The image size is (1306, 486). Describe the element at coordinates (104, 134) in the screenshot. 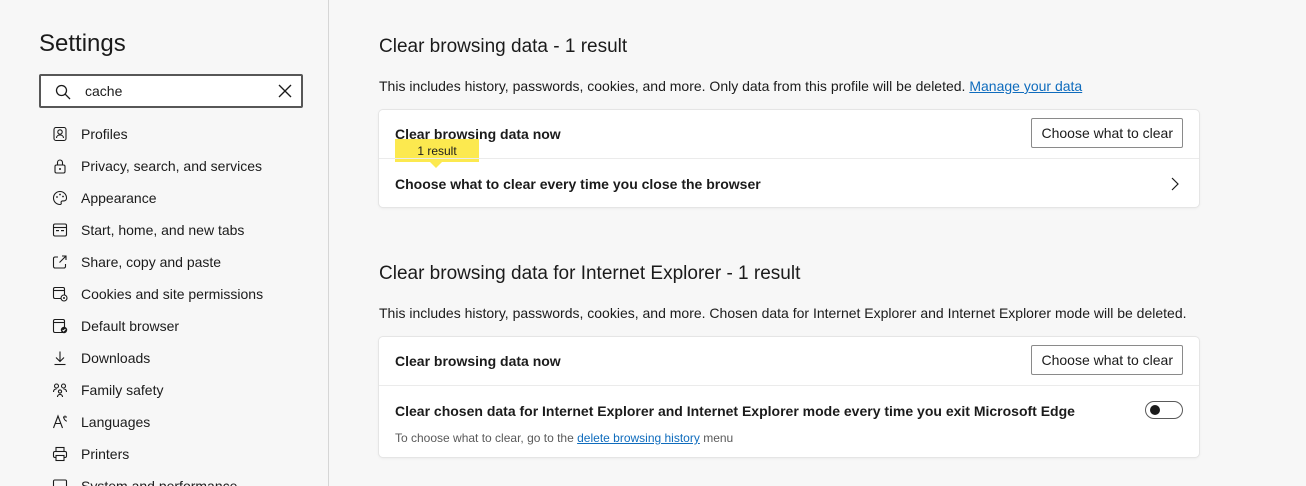

I see `sidebar-item-label: Profiles` at that location.